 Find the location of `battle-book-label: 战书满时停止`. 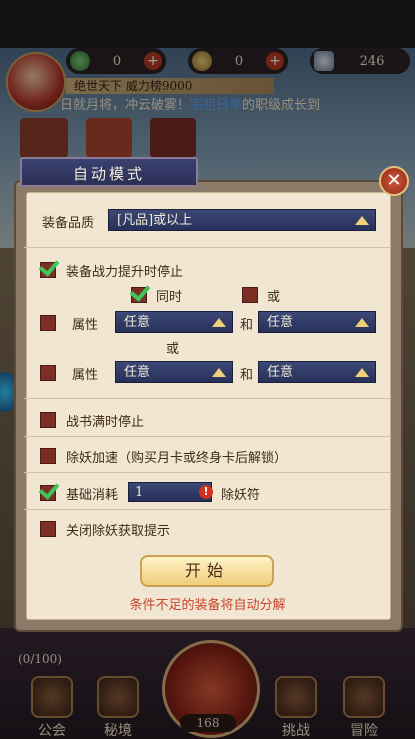

battle-book-label: 战书满时停止 is located at coordinates (105, 422).